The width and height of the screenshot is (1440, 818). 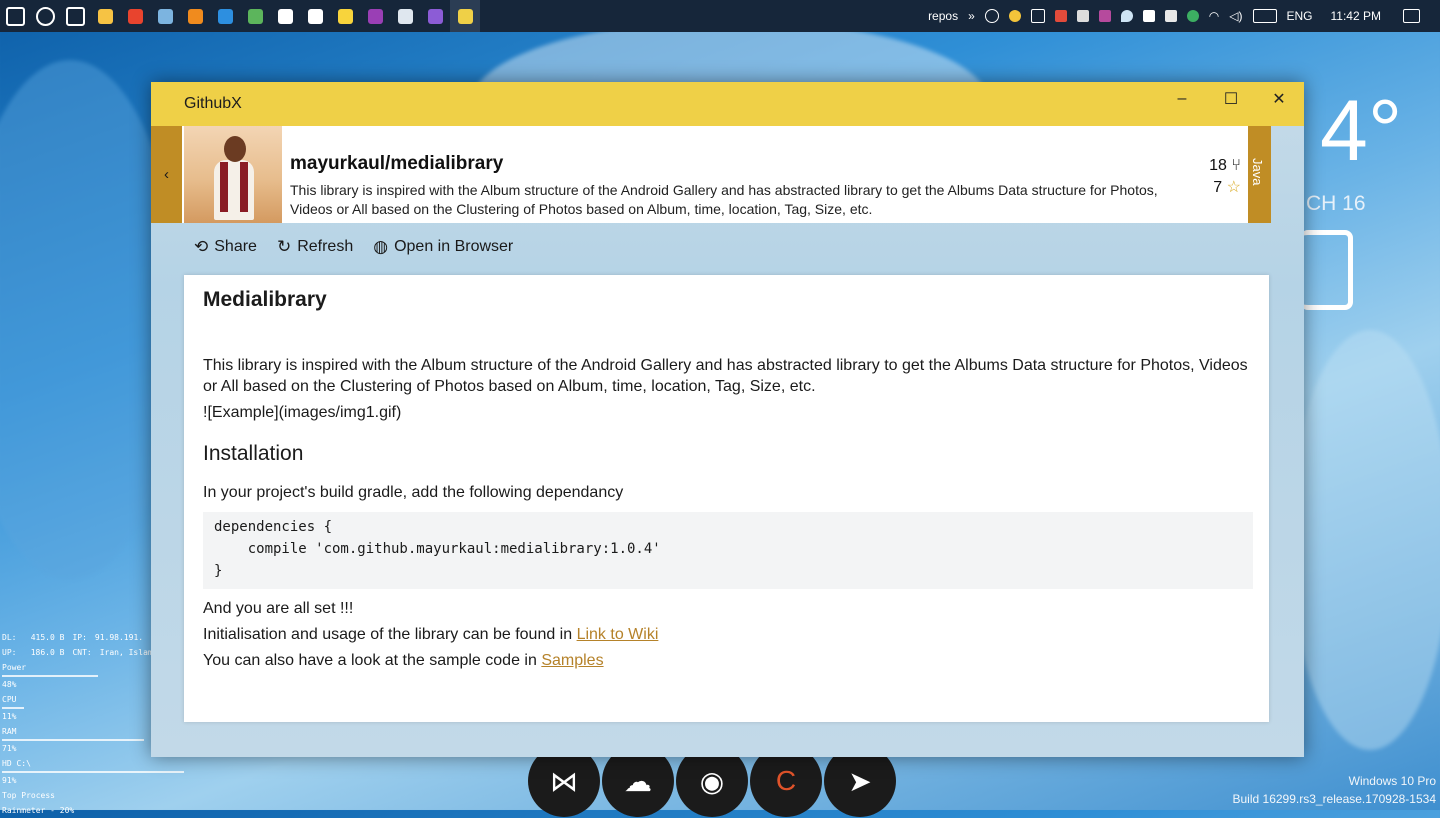 I want to click on telegram-icon, so click(x=285, y=16).